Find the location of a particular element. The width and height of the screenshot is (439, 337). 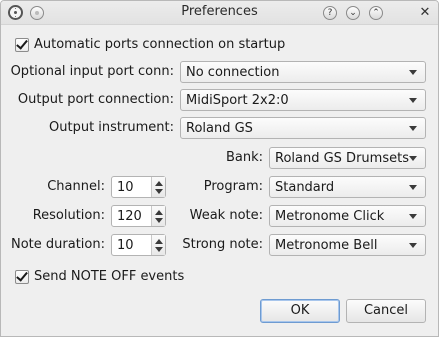

program-label: Program: is located at coordinates (233, 186).